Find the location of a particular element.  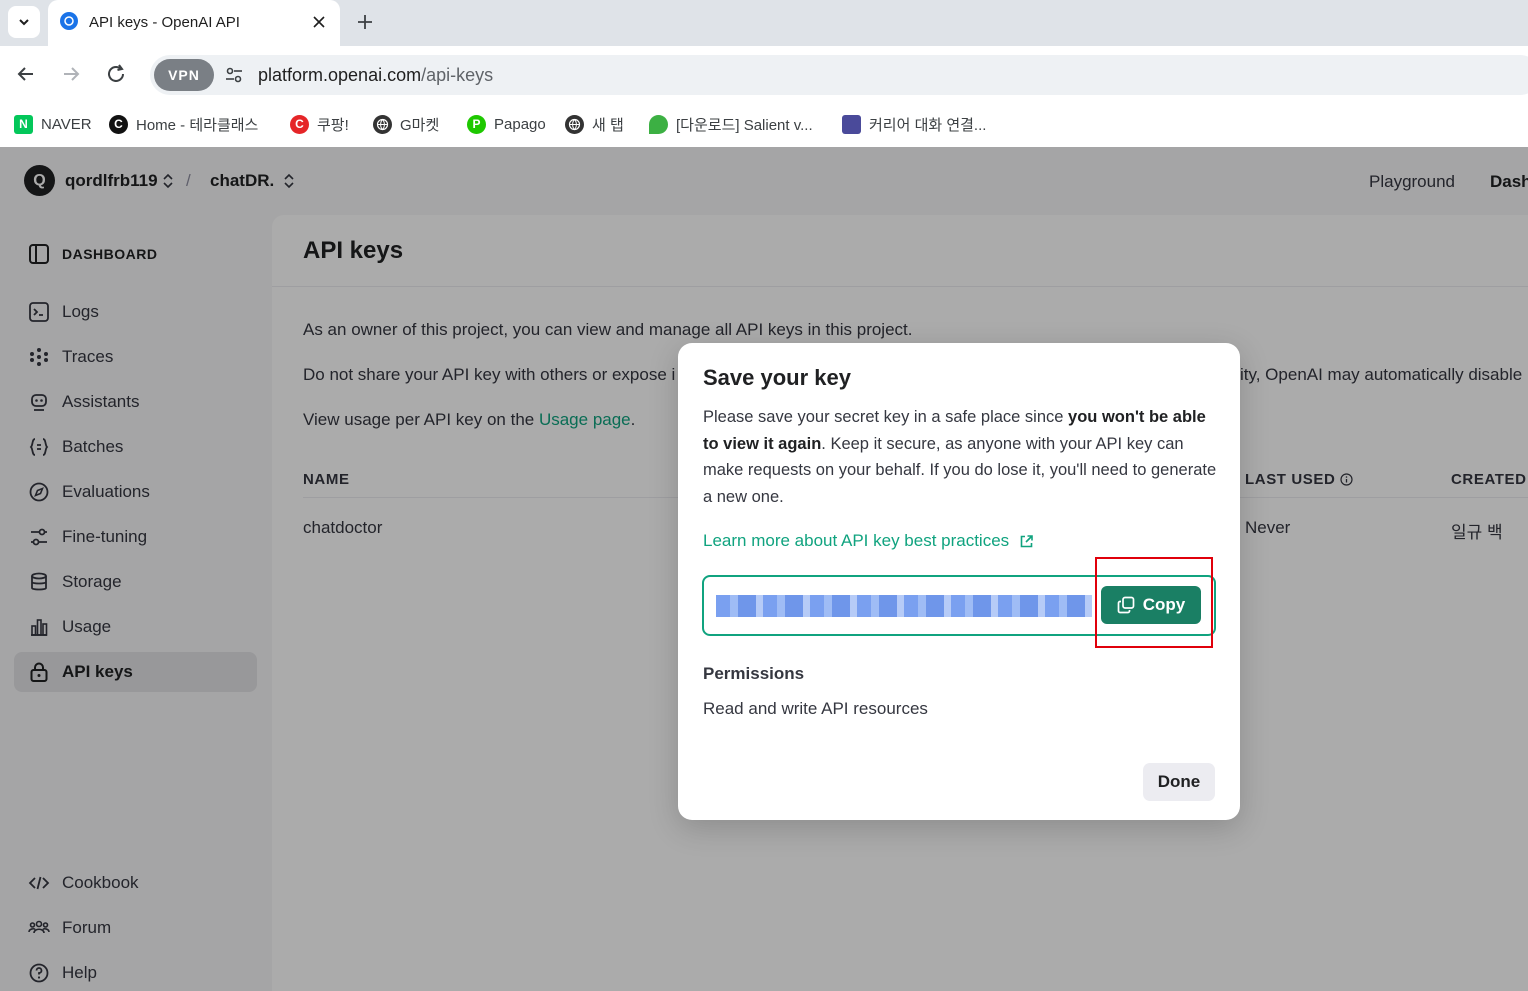

reload-icon is located at coordinates (116, 73).